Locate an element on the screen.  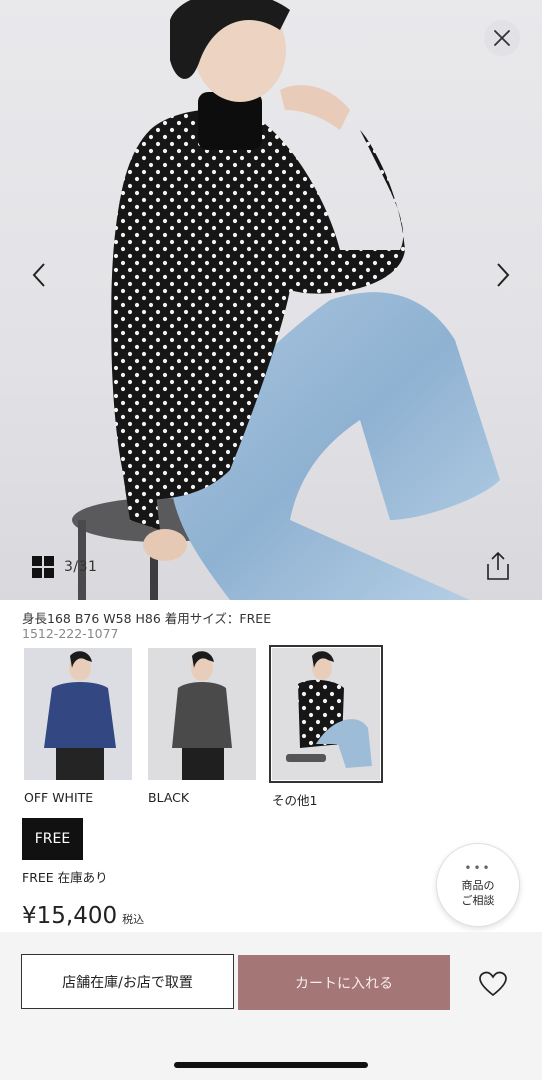
chevron-left-icon is located at coordinates (38, 275).